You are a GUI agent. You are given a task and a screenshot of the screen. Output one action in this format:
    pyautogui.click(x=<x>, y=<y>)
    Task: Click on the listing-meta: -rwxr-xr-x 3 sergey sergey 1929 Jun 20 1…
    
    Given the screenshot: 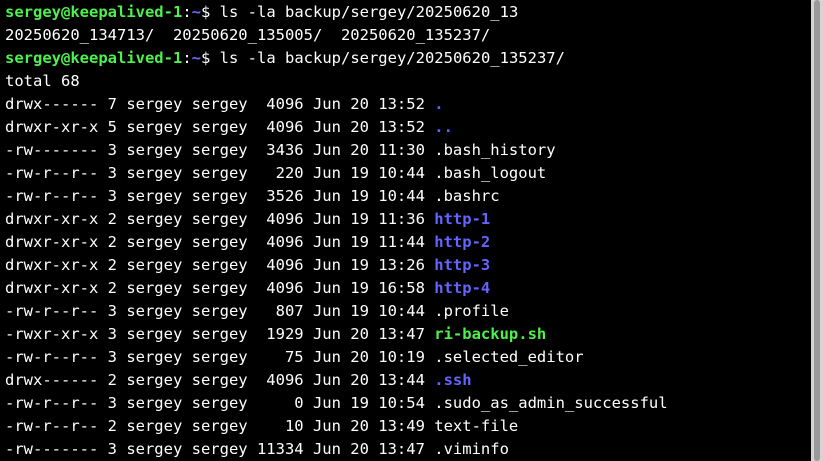 What is the action you would take?
    pyautogui.click(x=220, y=334)
    